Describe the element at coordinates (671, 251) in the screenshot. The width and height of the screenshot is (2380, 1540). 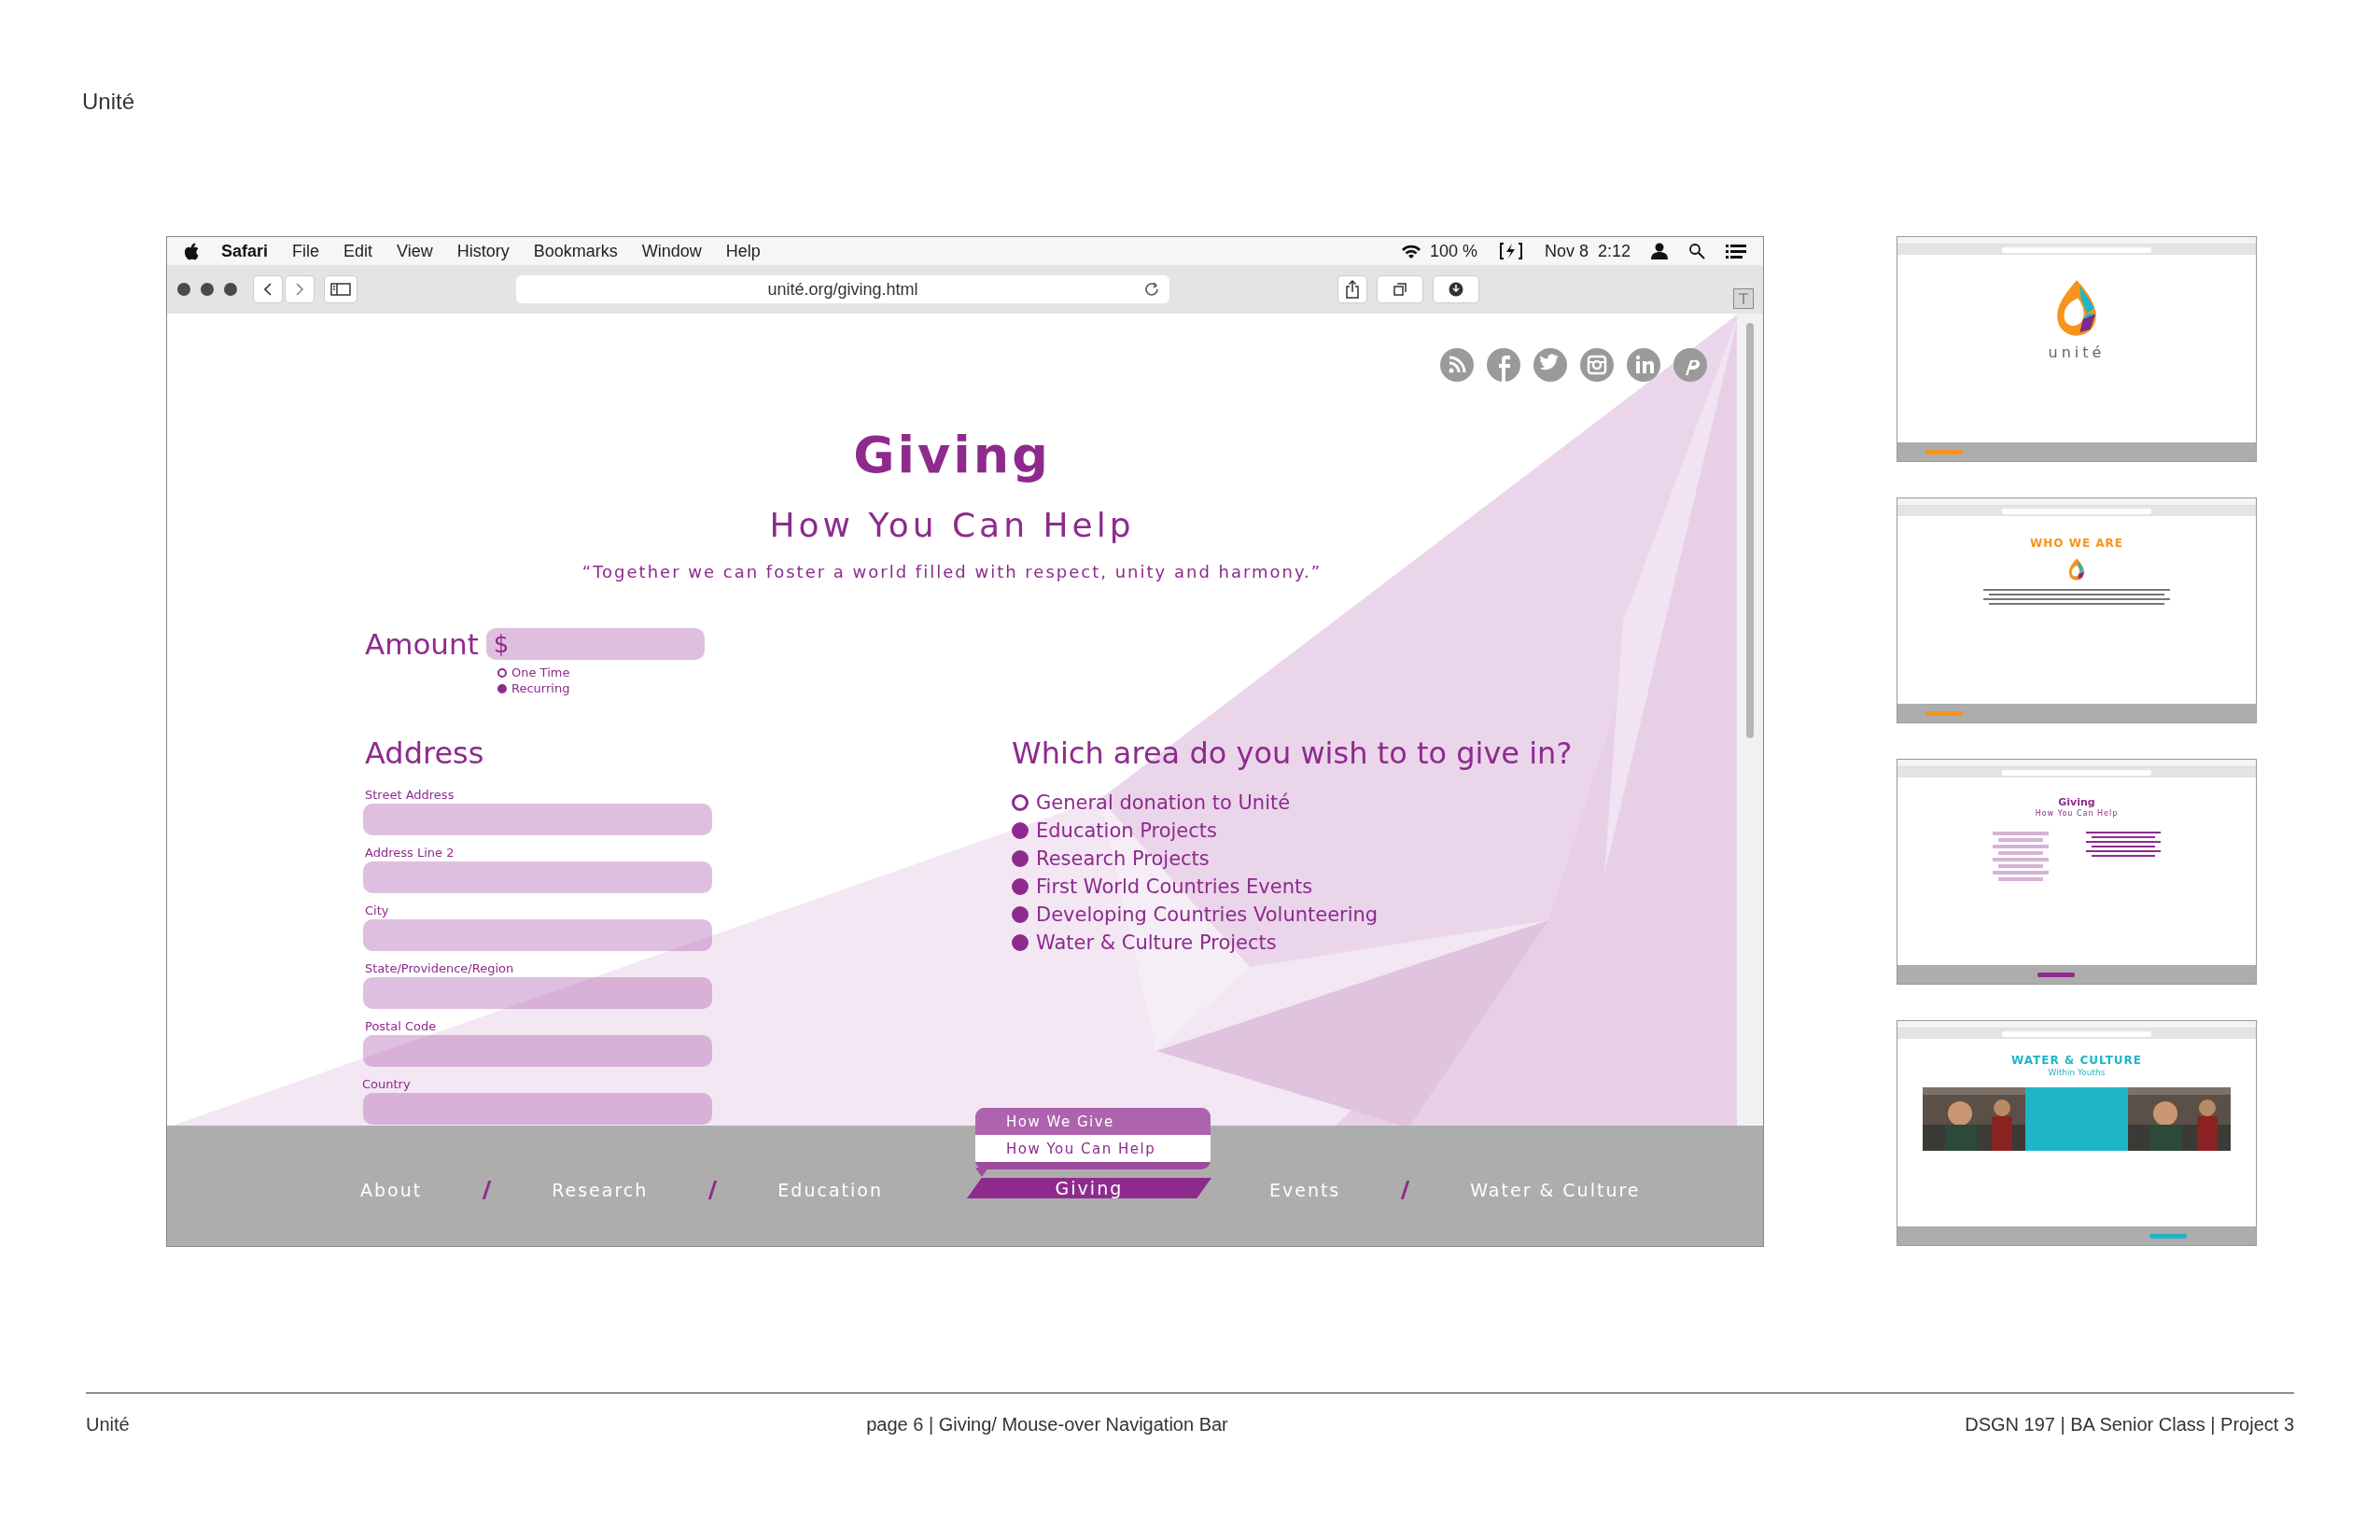
I see `menu-item: Window` at that location.